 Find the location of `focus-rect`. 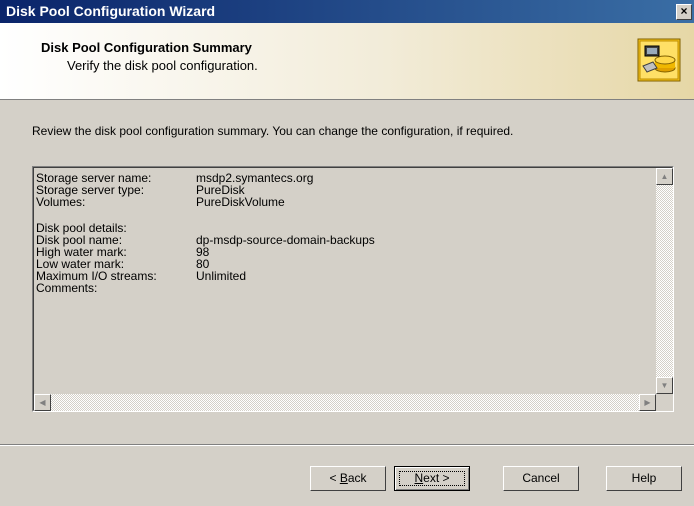

focus-rect is located at coordinates (432, 478).